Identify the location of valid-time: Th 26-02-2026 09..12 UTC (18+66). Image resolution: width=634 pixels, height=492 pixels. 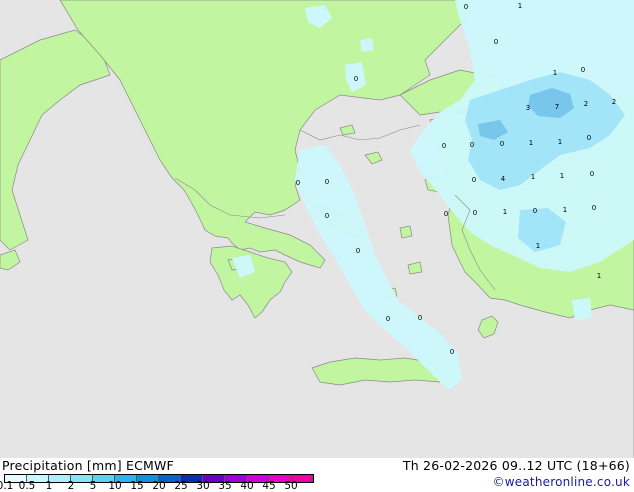
(516, 465).